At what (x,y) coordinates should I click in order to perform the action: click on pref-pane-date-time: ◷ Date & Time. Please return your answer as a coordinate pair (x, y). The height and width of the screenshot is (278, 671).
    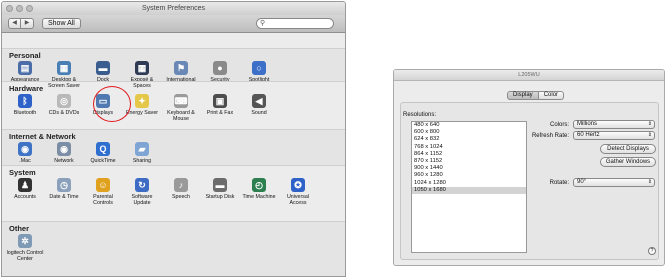
    Looking at the image, I should click on (64, 189).